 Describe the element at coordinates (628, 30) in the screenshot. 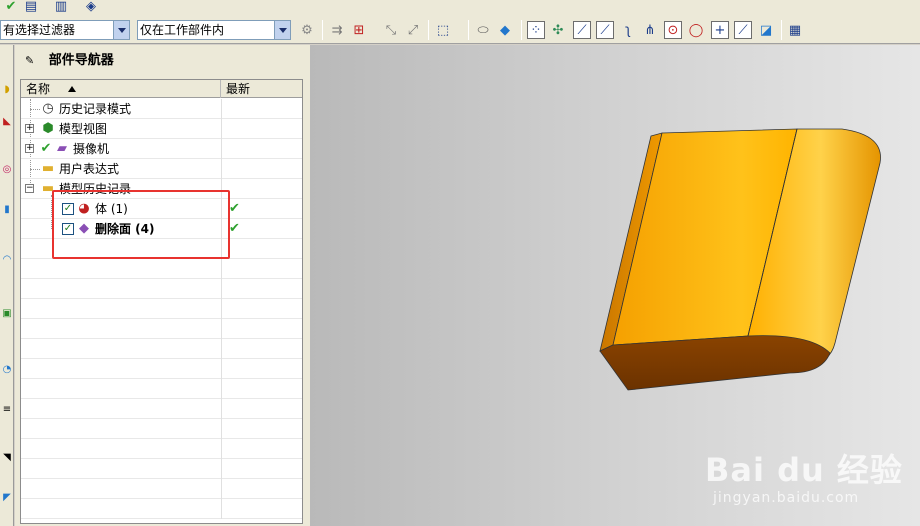

I see `control-point-icon: ʅ` at that location.